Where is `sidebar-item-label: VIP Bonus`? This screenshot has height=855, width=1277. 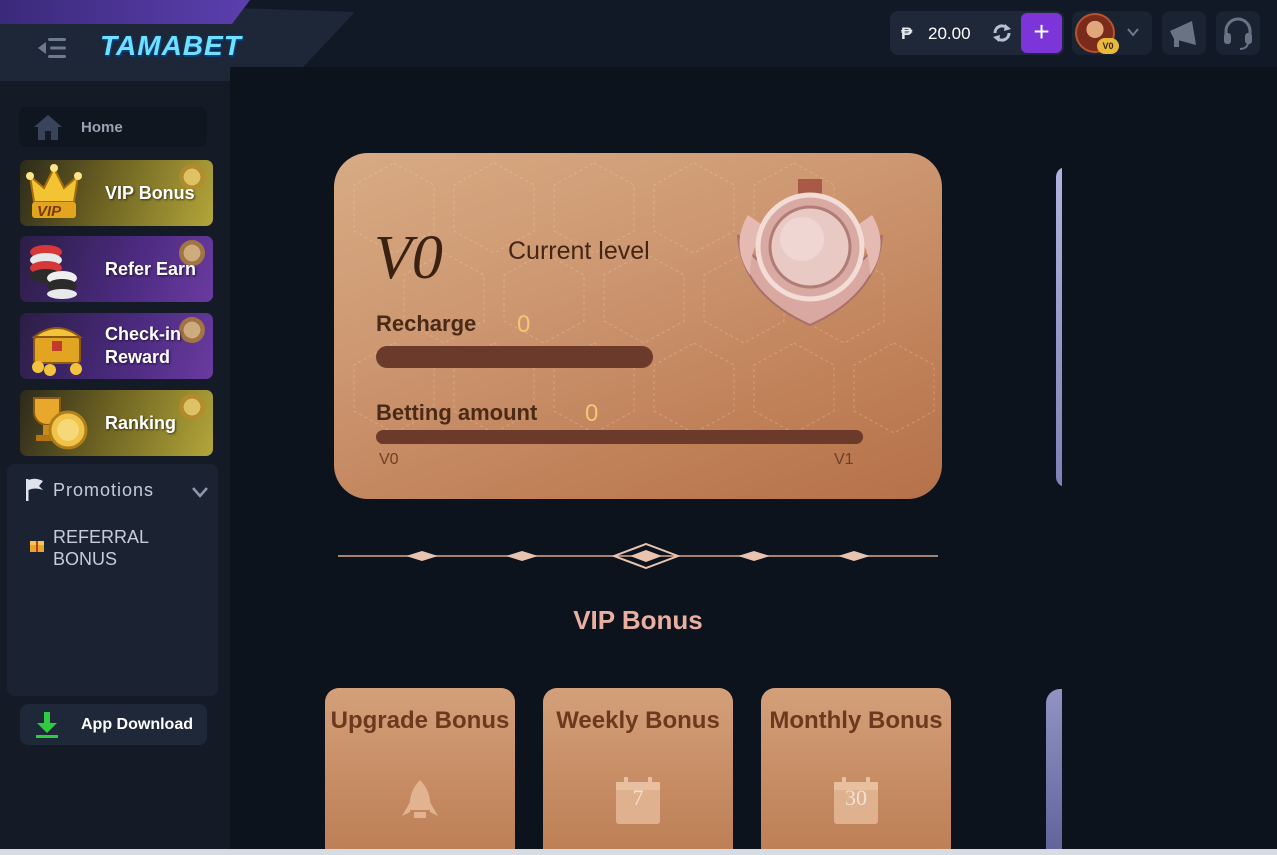
sidebar-item-label: VIP Bonus is located at coordinates (150, 193).